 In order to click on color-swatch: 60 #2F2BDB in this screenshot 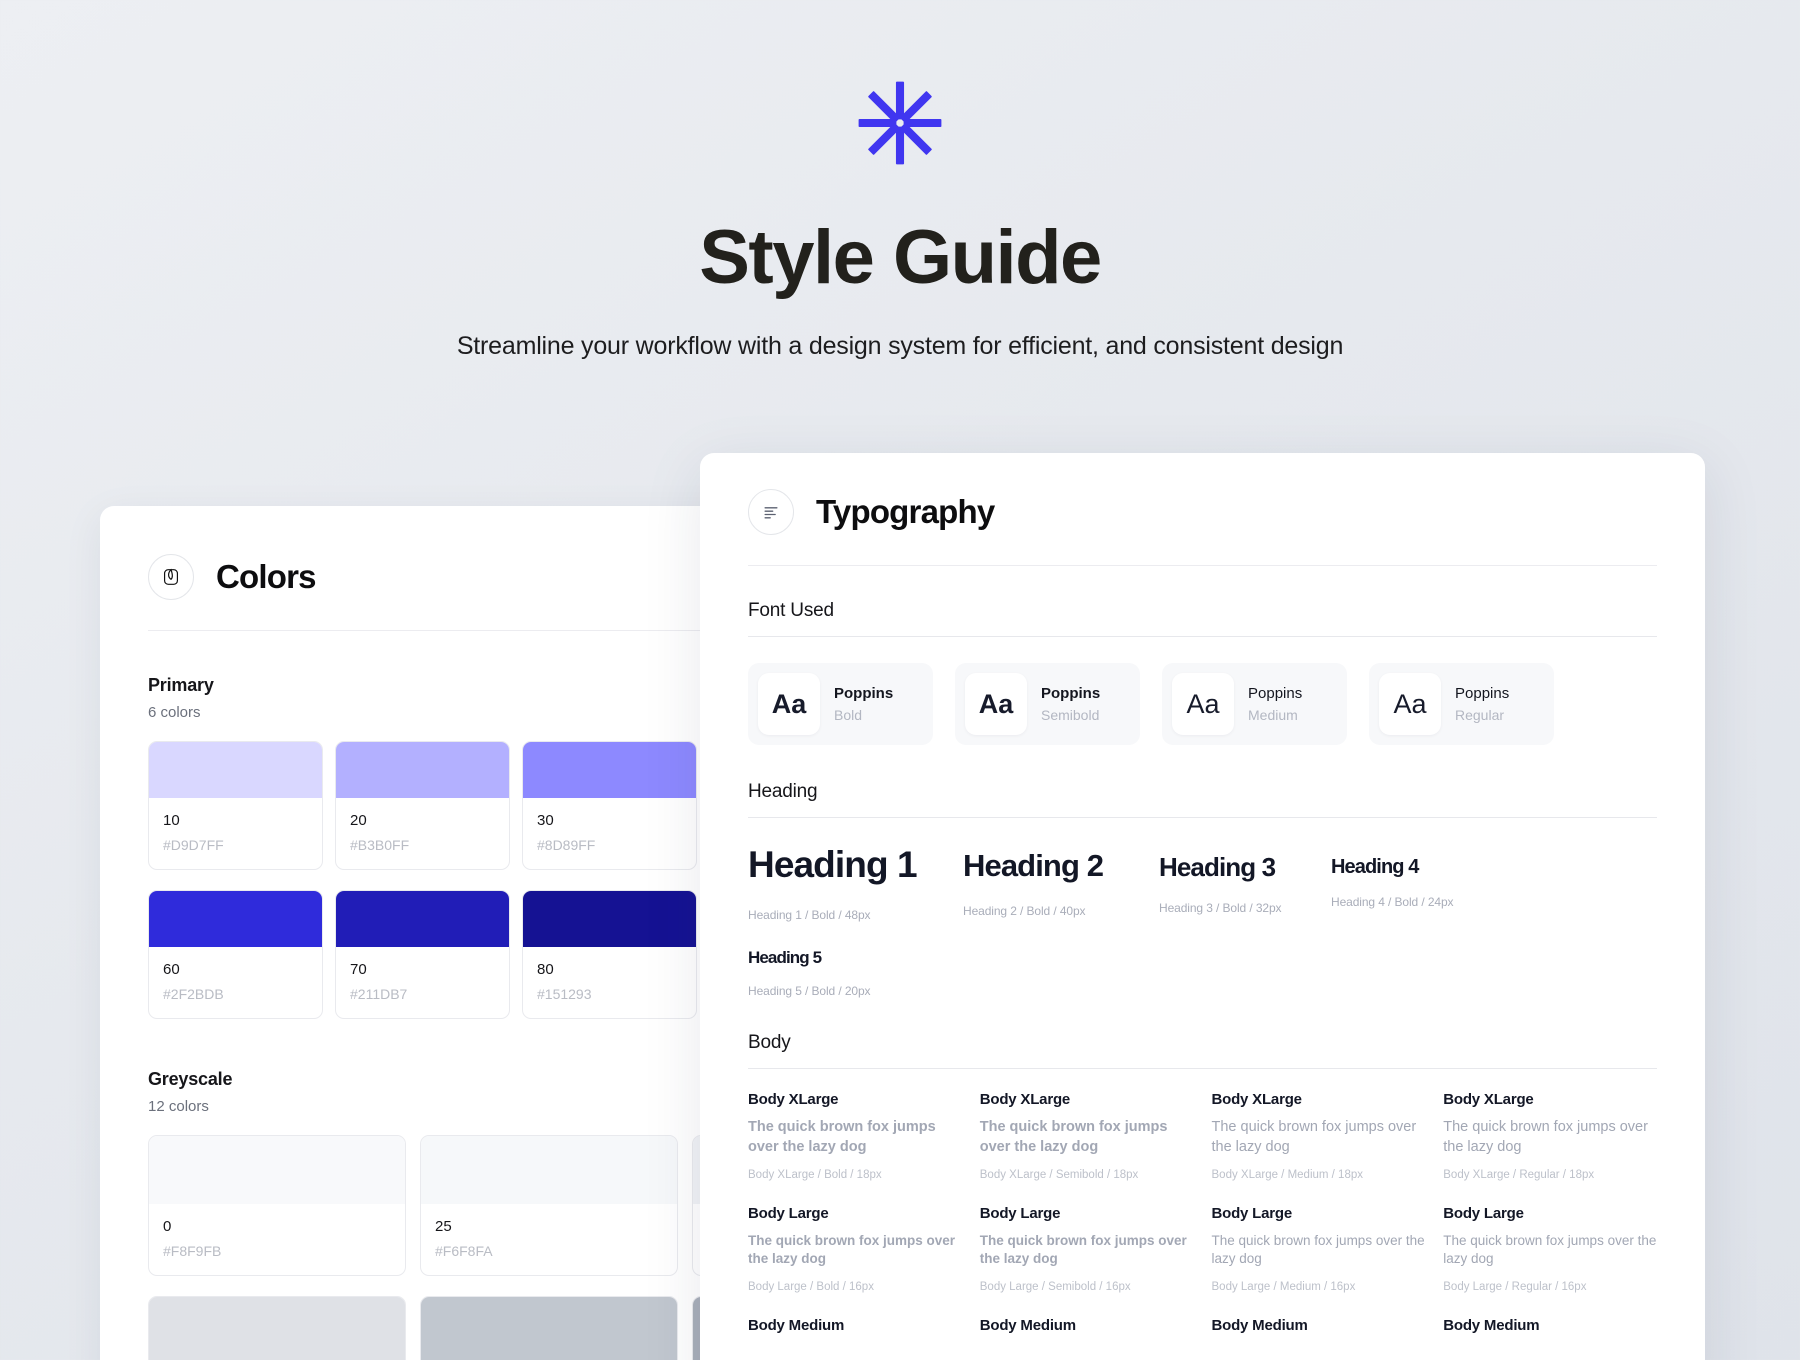, I will do `click(235, 954)`.